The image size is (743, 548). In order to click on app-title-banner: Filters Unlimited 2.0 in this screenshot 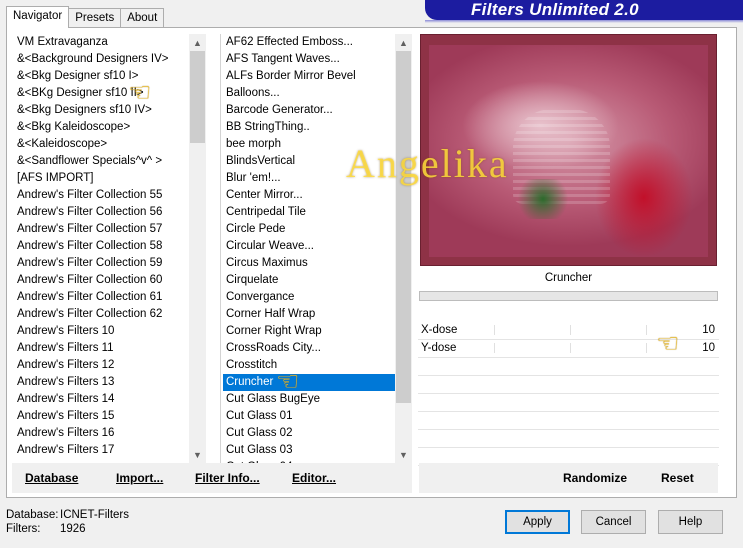, I will do `click(584, 11)`.